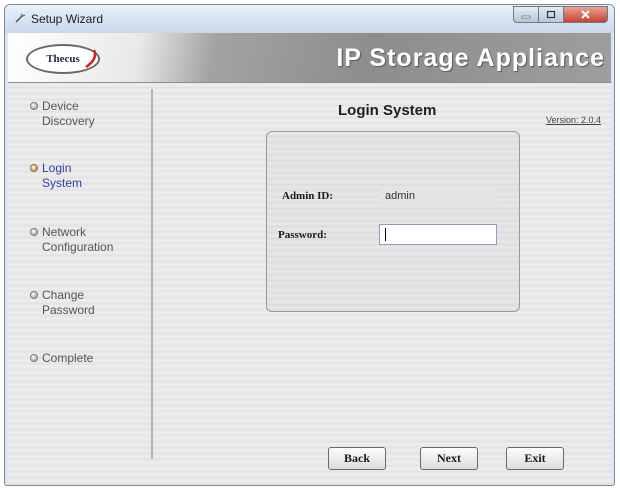  What do you see at coordinates (387, 110) in the screenshot?
I see `page-title: Login System` at bounding box center [387, 110].